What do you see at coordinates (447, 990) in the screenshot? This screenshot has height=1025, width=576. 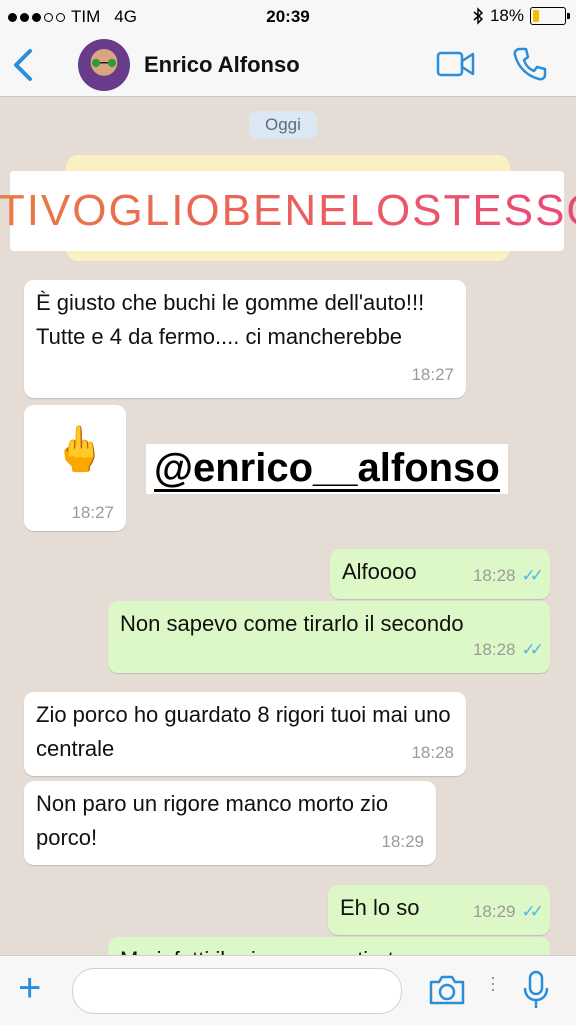 I see `camera-icon` at bounding box center [447, 990].